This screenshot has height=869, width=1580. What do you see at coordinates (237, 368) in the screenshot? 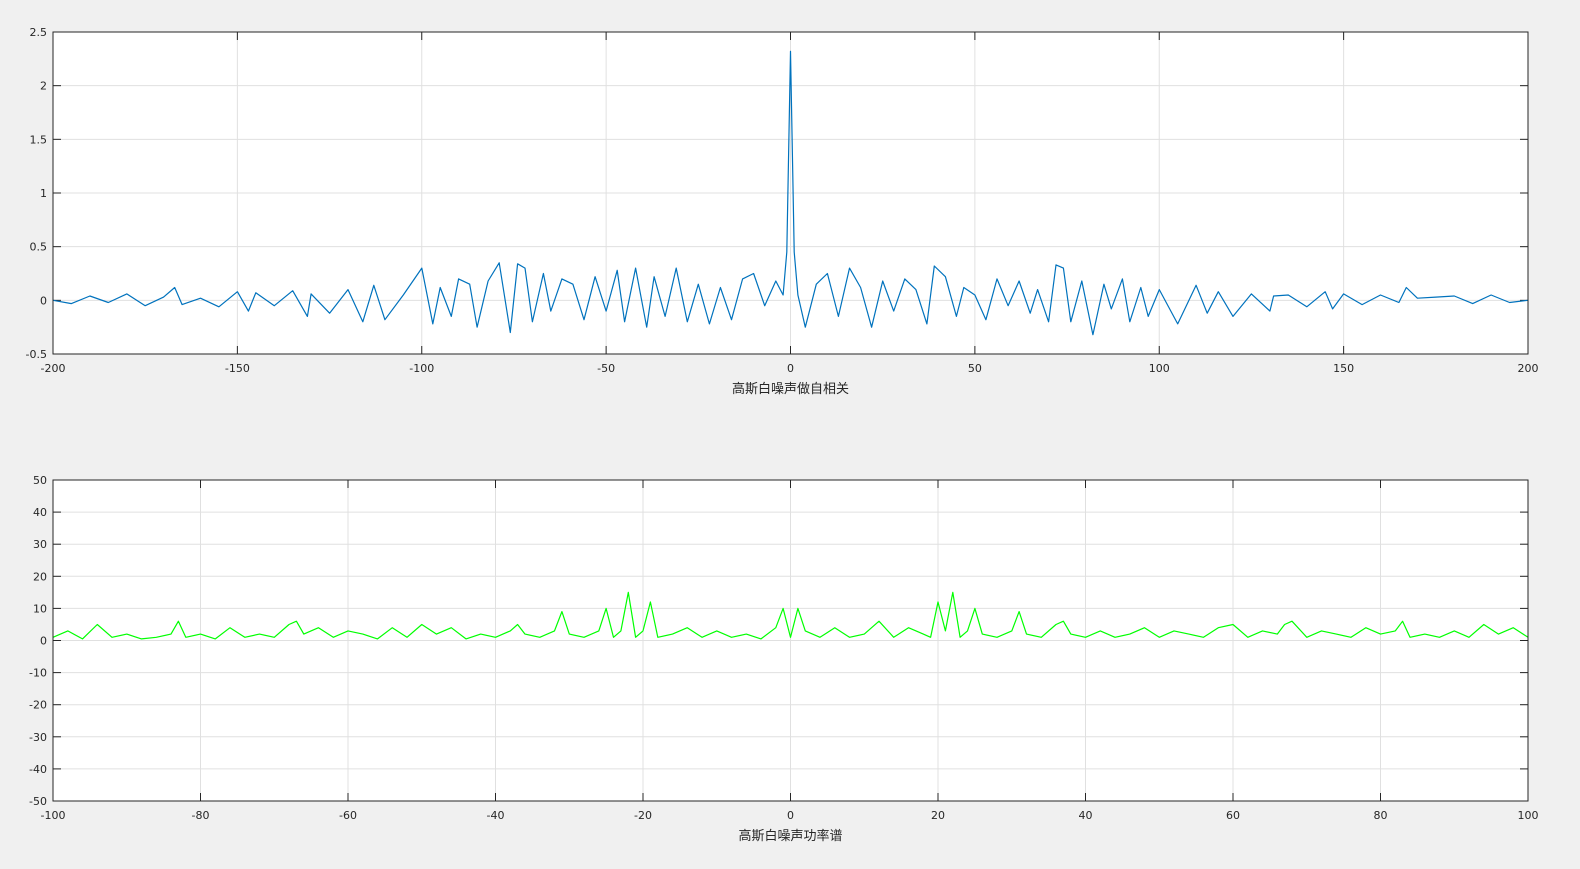
I see `x-tick-label: -150` at bounding box center [237, 368].